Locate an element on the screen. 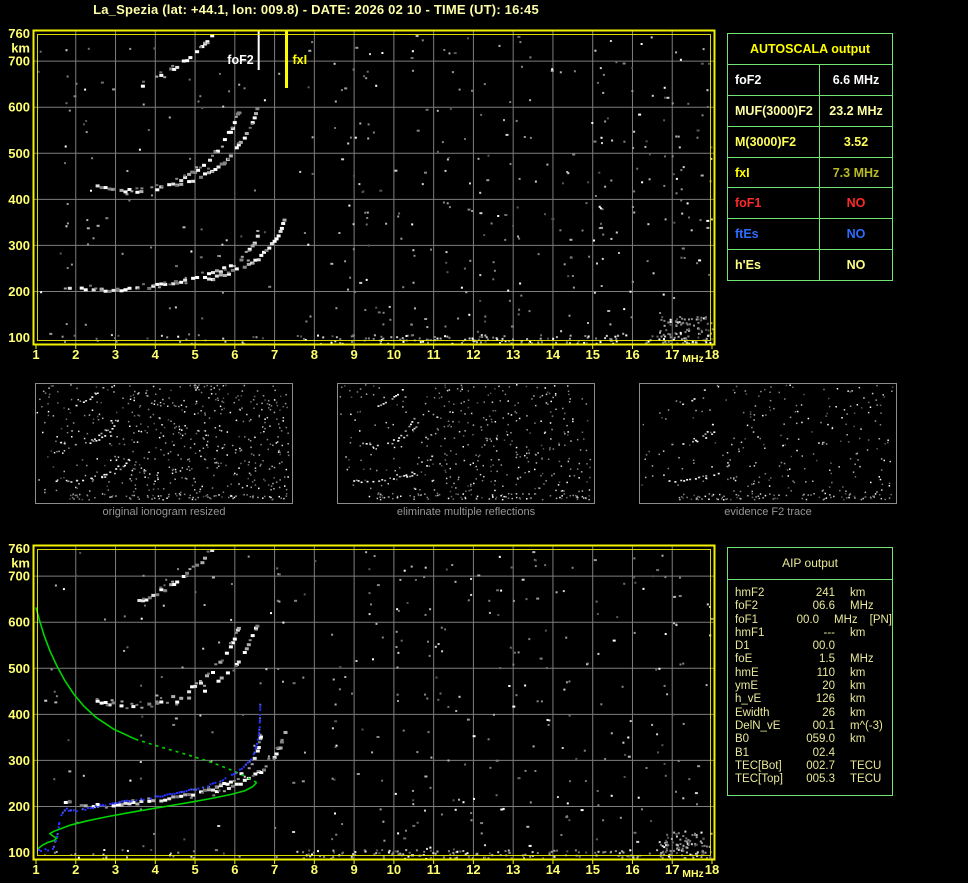 This screenshot has height=883, width=968. aip-row-foe: foE 1.5 MHz is located at coordinates (813, 659).